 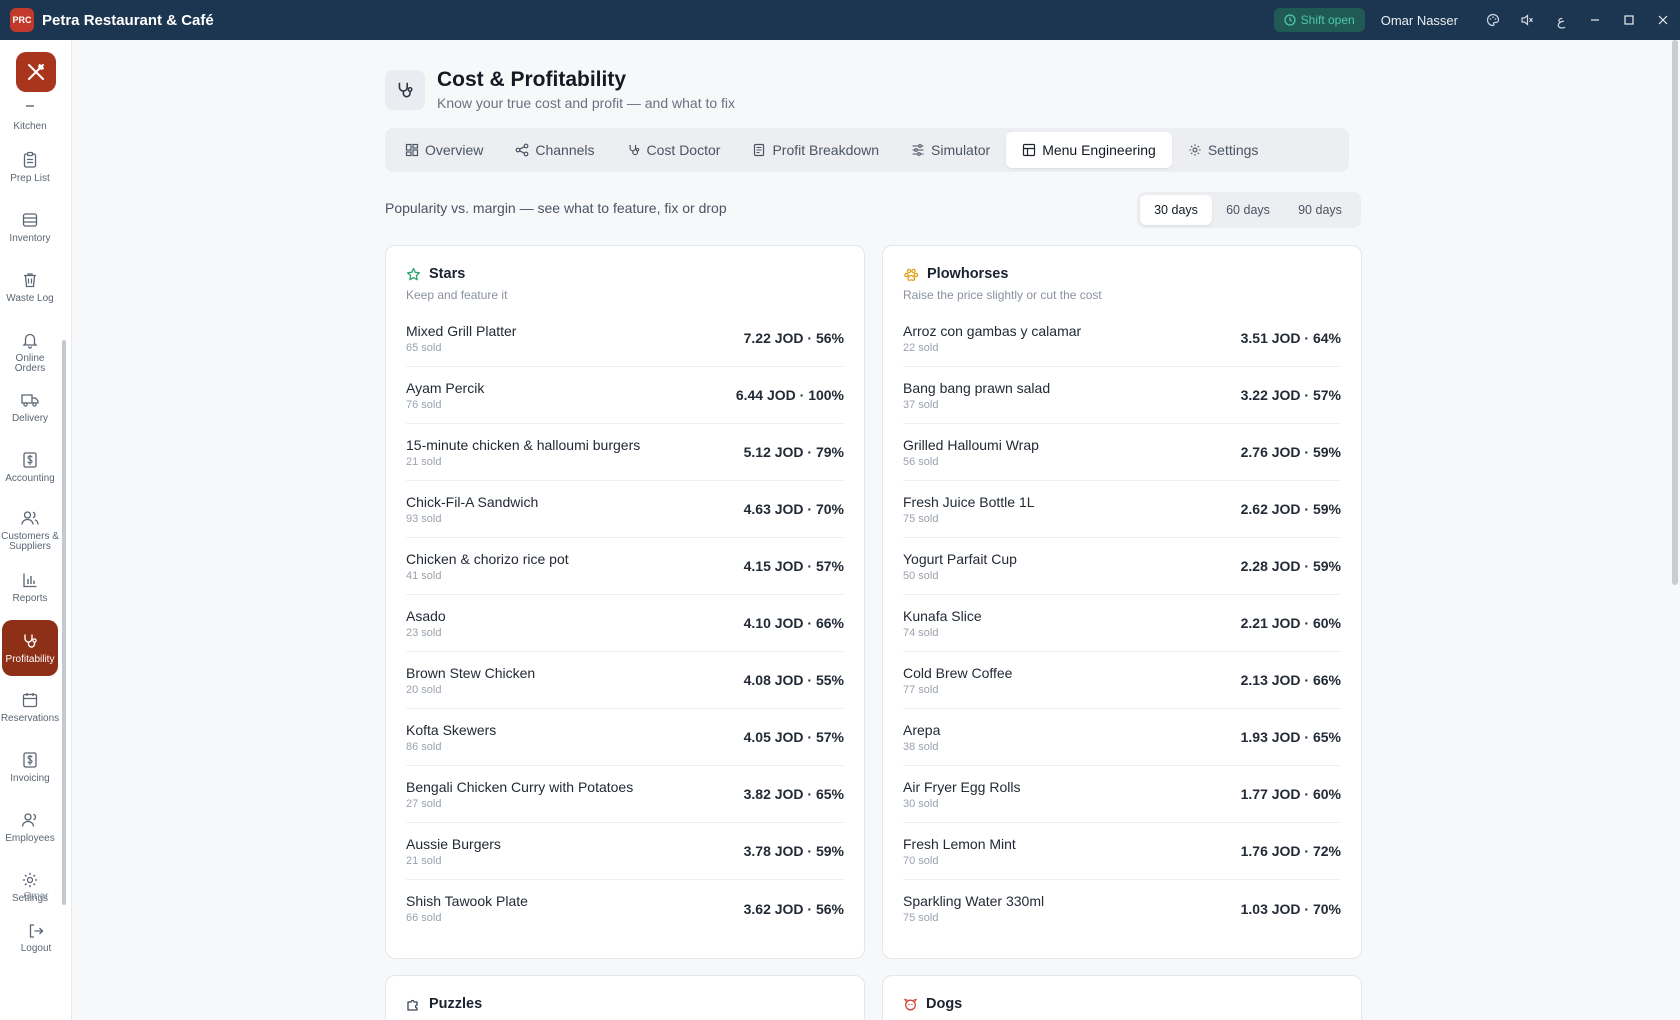 I want to click on mute-icon, so click(x=1527, y=20).